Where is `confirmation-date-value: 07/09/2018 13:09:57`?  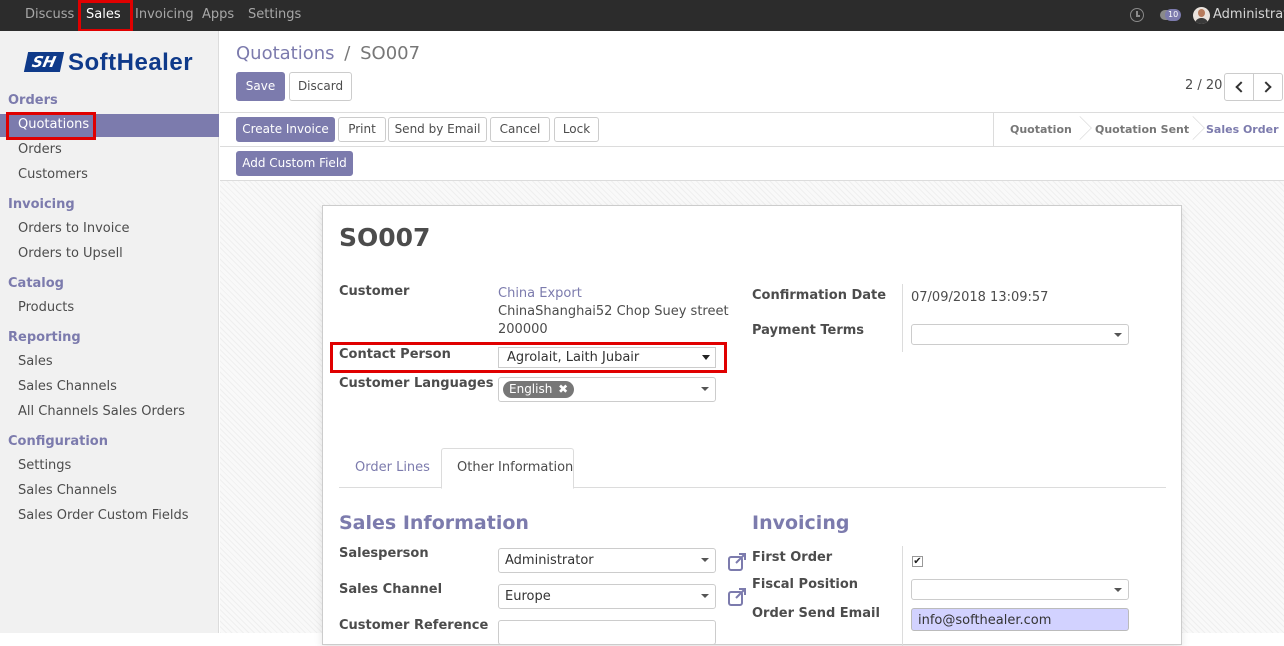
confirmation-date-value: 07/09/2018 13:09:57 is located at coordinates (979, 297).